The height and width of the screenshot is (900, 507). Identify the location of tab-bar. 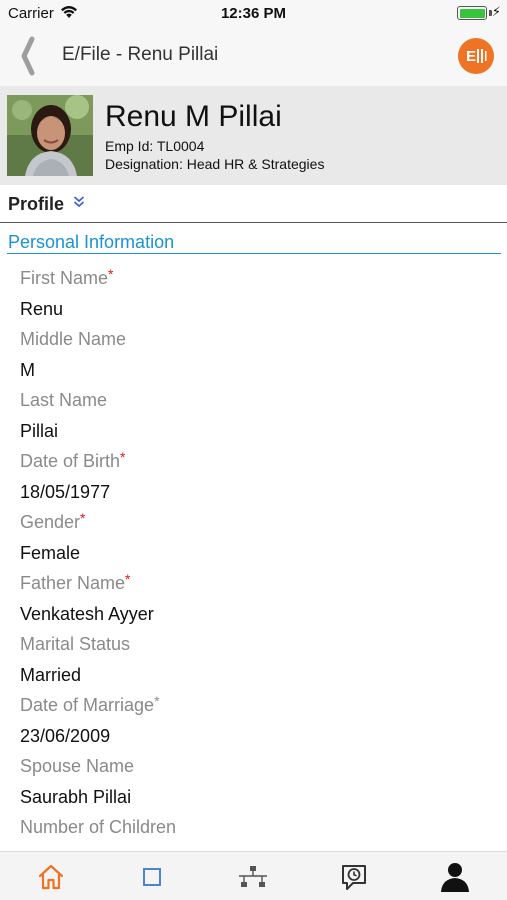
(253, 875).